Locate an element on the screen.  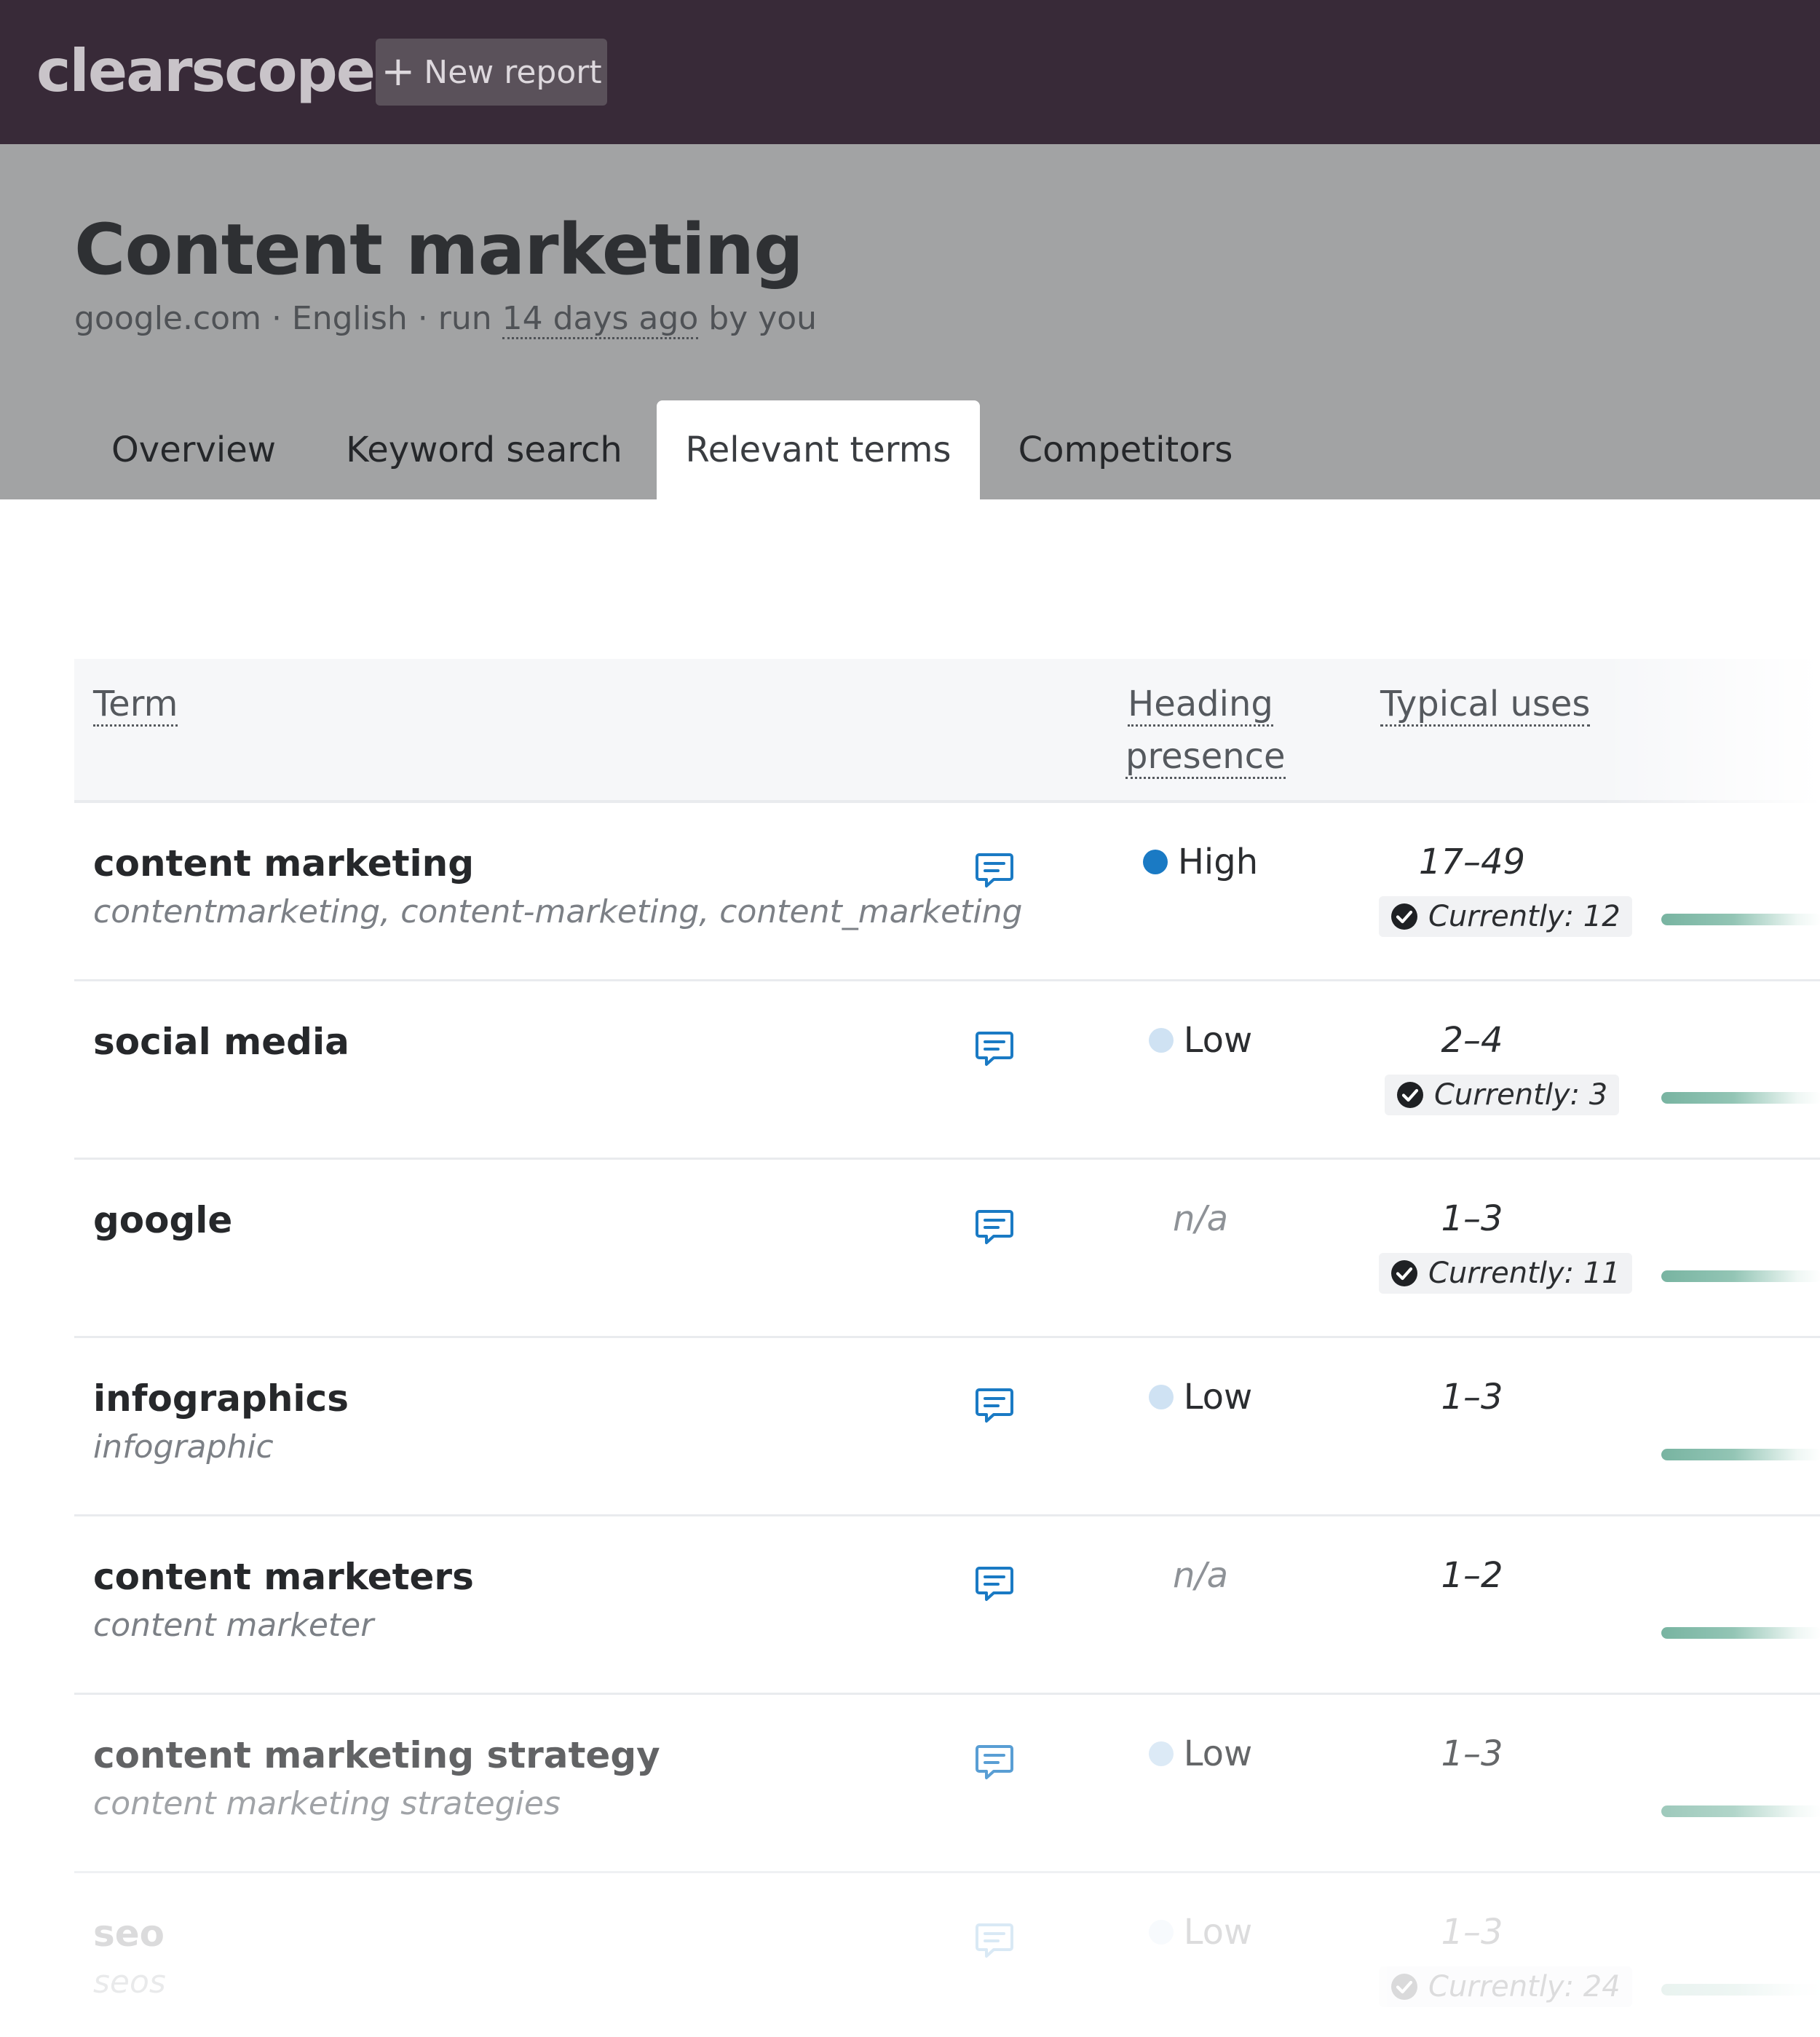
meta-prefix: google.com · English · run is located at coordinates (288, 318).